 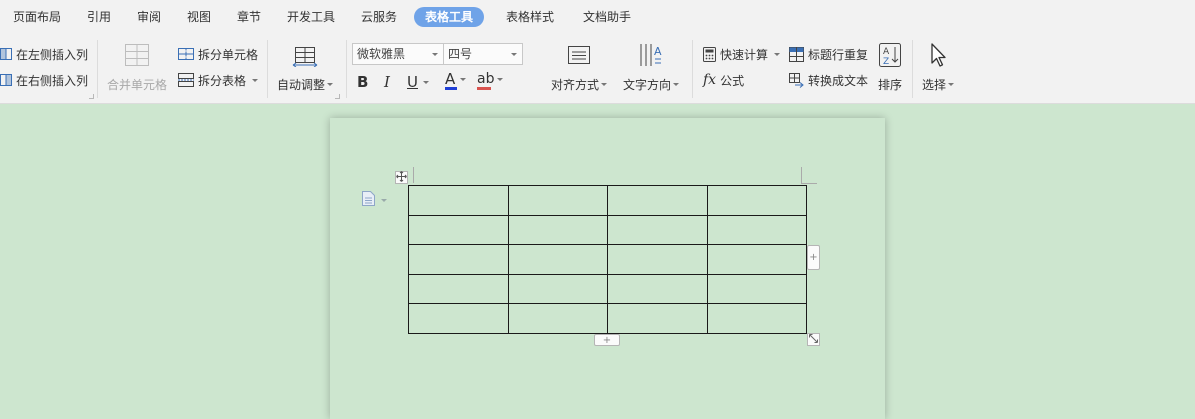 I want to click on select-label: 选择, so click(x=934, y=85).